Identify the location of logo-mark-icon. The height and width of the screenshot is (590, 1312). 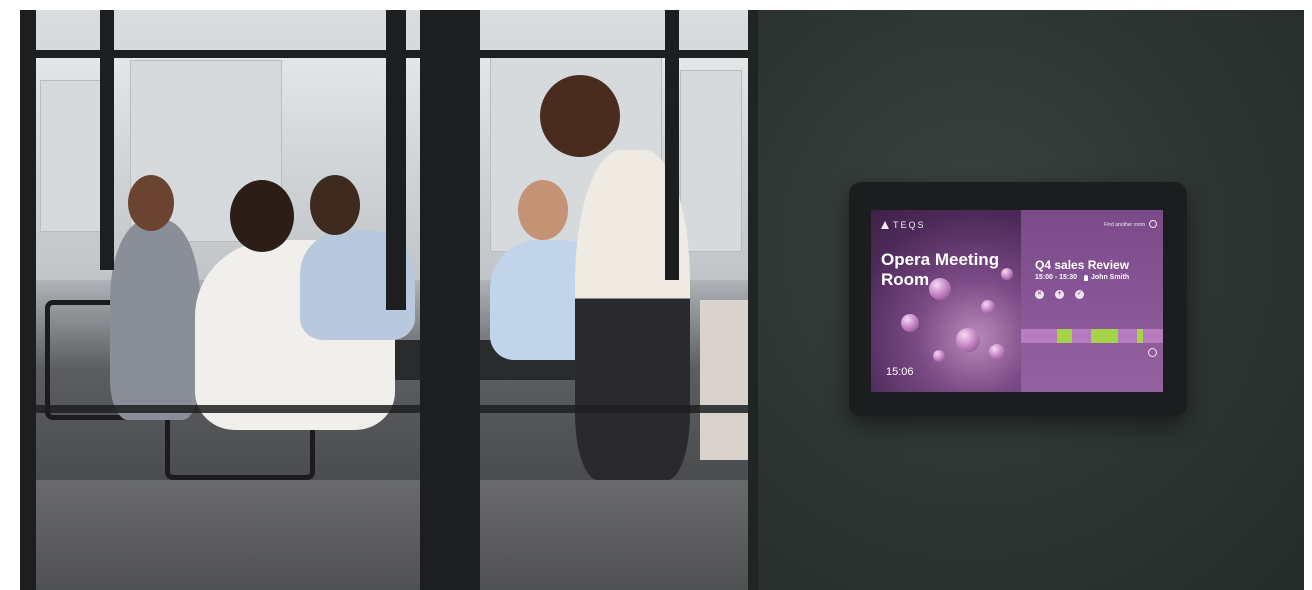
(885, 225).